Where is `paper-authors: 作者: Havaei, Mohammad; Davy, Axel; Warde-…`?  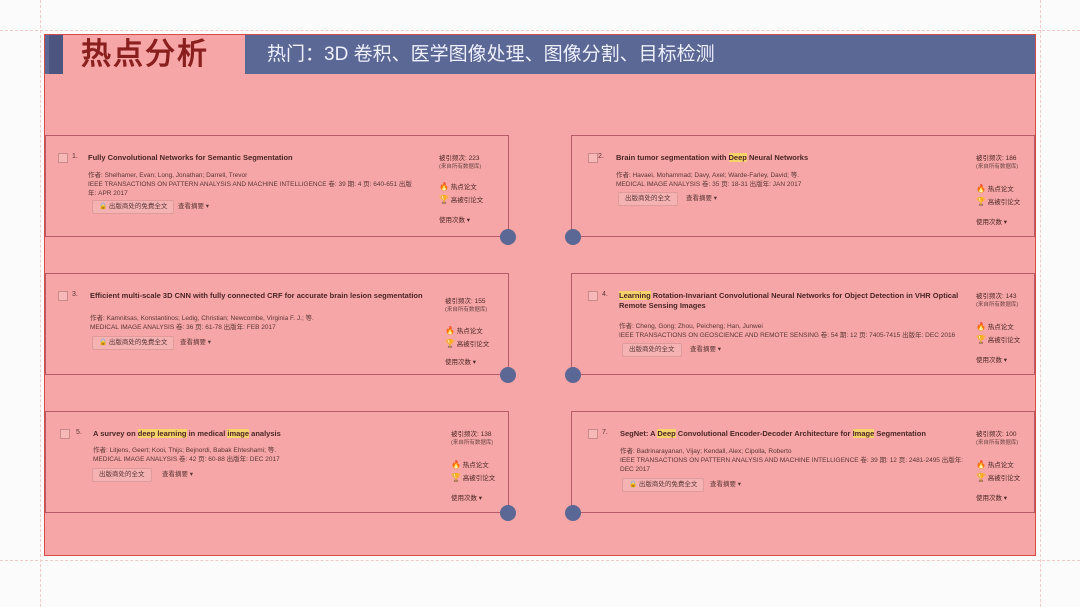
paper-authors: 作者: Havaei, Mohammad; Davy, Axel; Warde-… is located at coordinates (708, 175).